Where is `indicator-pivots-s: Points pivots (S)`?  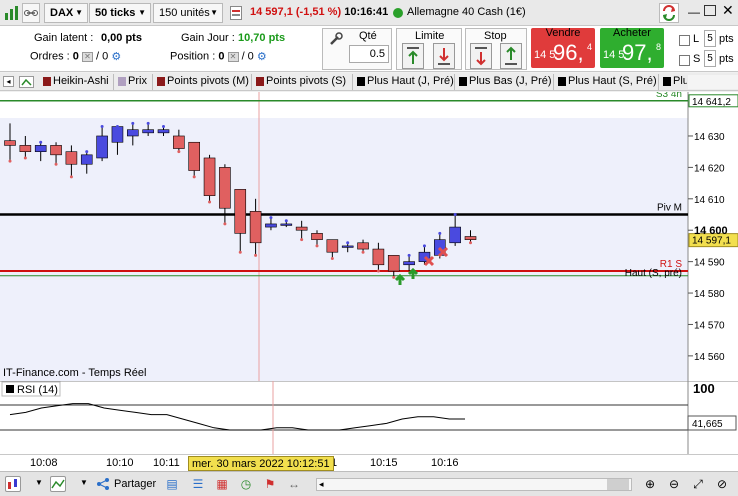
indicator-pivots-s: Points pivots (S) is located at coordinates (303, 82).